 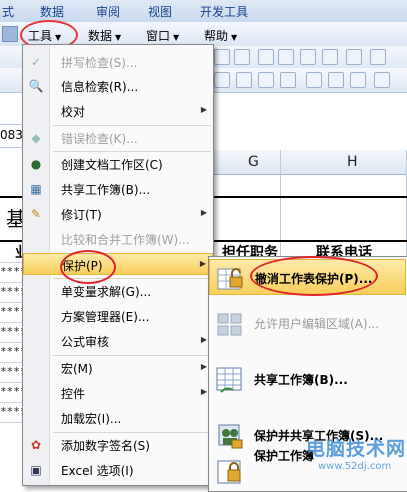 I want to click on workspace-icon: ●, so click(x=36, y=164).